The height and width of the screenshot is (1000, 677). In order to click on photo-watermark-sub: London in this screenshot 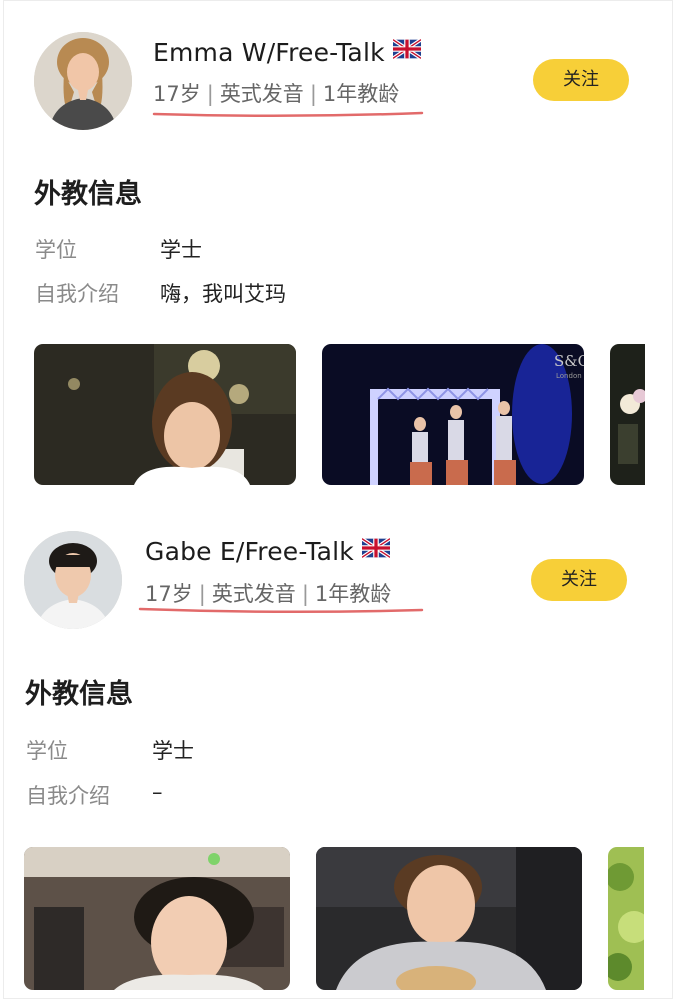, I will do `click(569, 376)`.